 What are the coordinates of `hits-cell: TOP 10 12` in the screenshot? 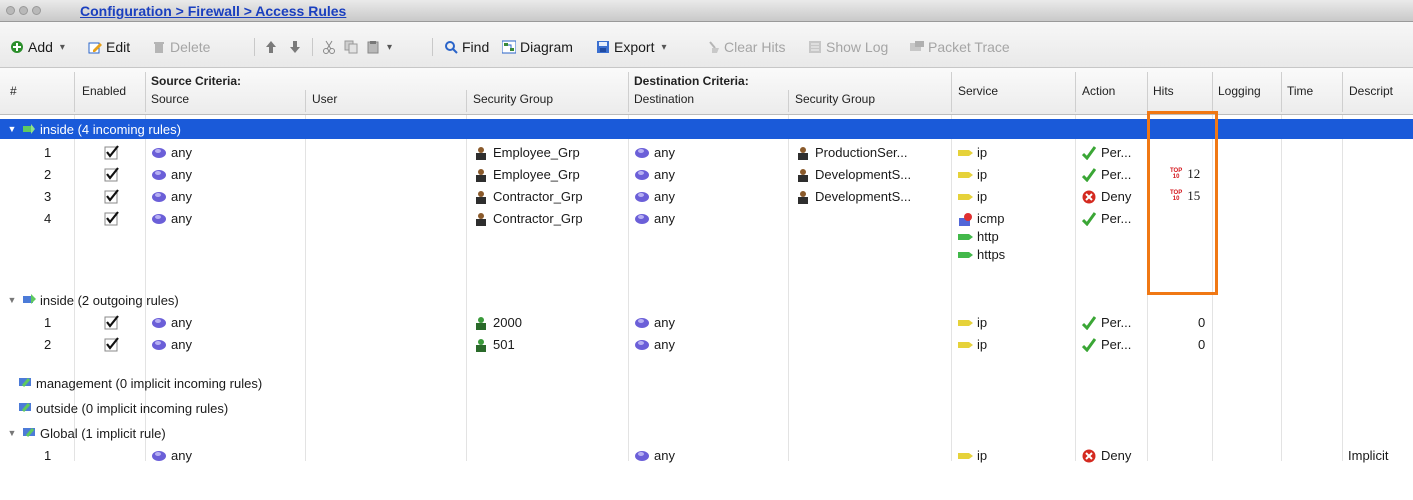 It's located at (1185, 173).